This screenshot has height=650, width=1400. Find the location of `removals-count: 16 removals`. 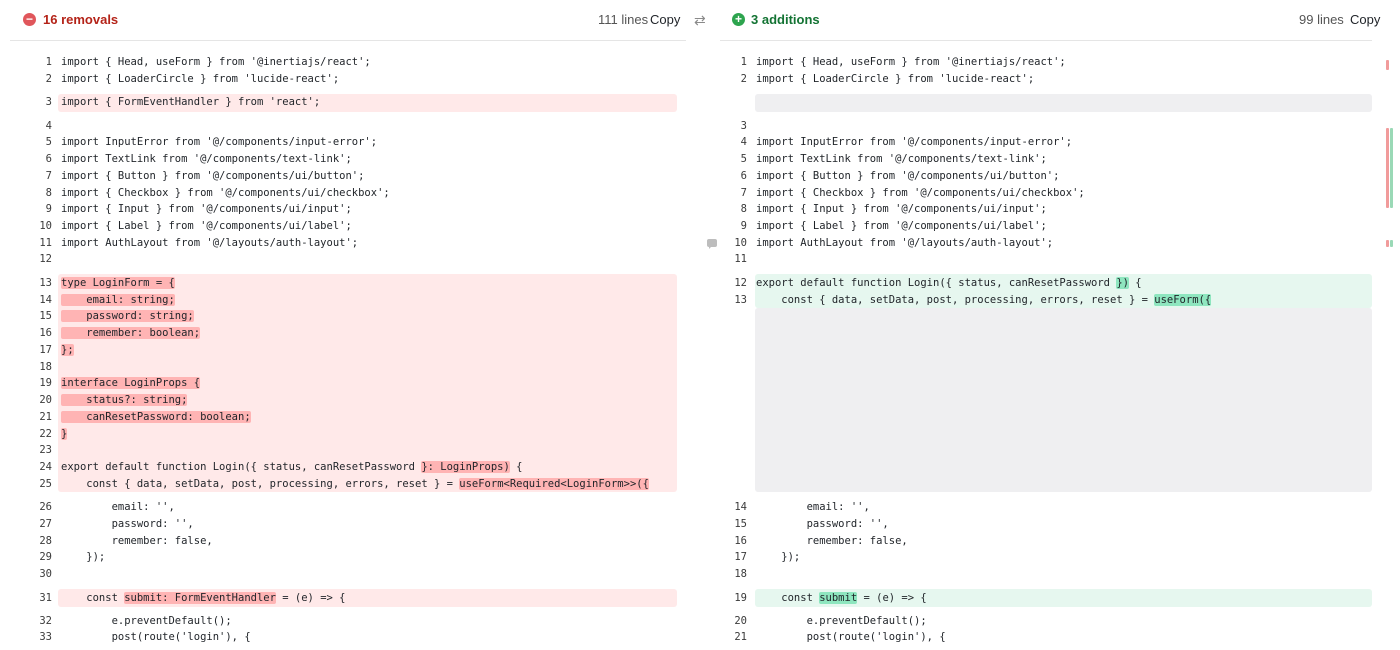

removals-count: 16 removals is located at coordinates (81, 19).